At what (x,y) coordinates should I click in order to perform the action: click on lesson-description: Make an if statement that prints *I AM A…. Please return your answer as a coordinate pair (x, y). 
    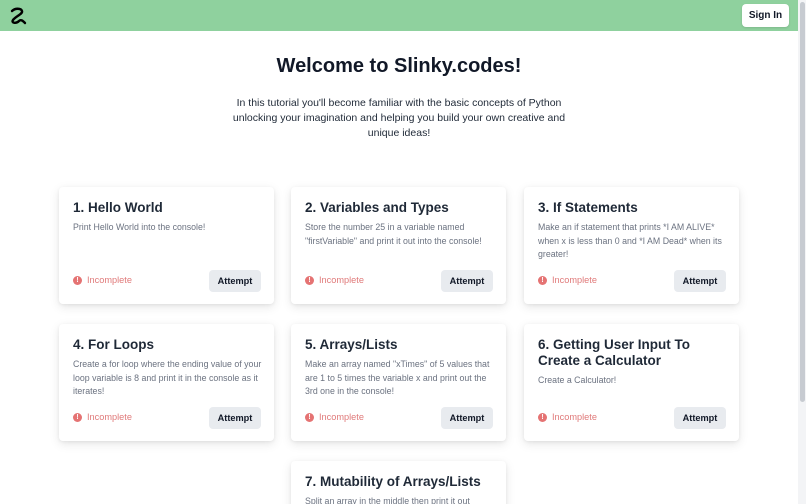
    Looking at the image, I should click on (630, 240).